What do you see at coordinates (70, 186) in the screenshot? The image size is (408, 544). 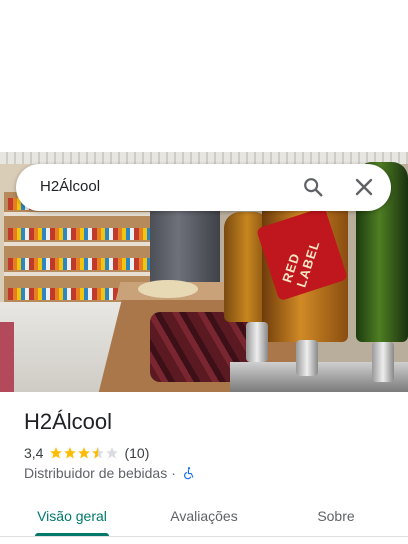 I see `search-query: H2Álcool` at bounding box center [70, 186].